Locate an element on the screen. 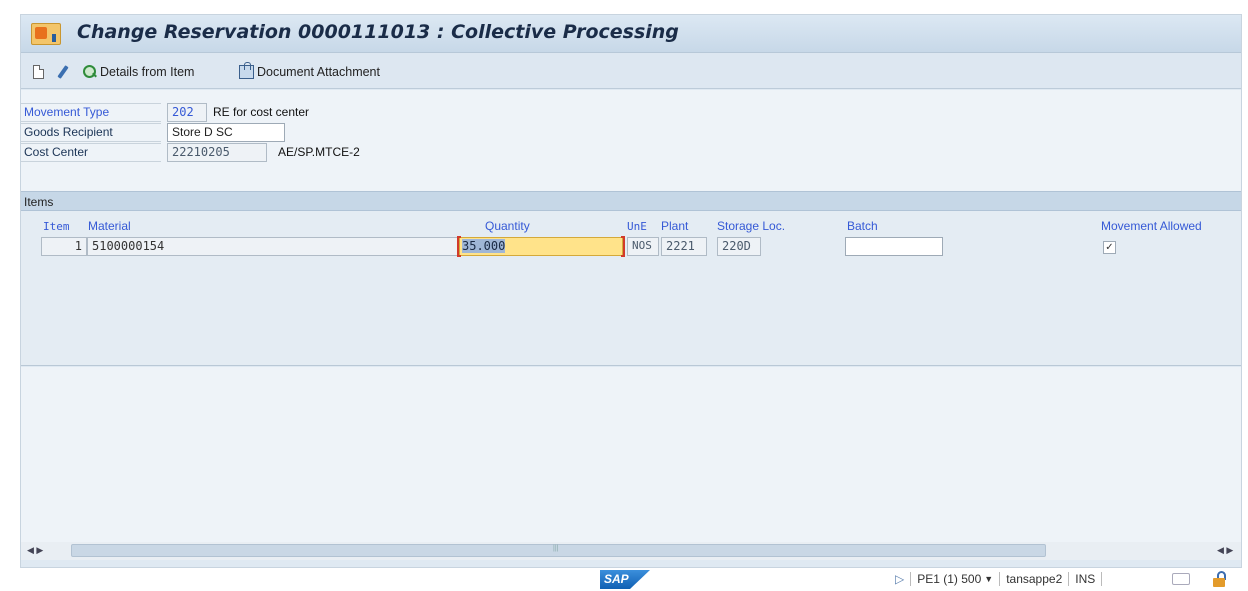  scroll-grip-icon: ||| is located at coordinates (556, 548).